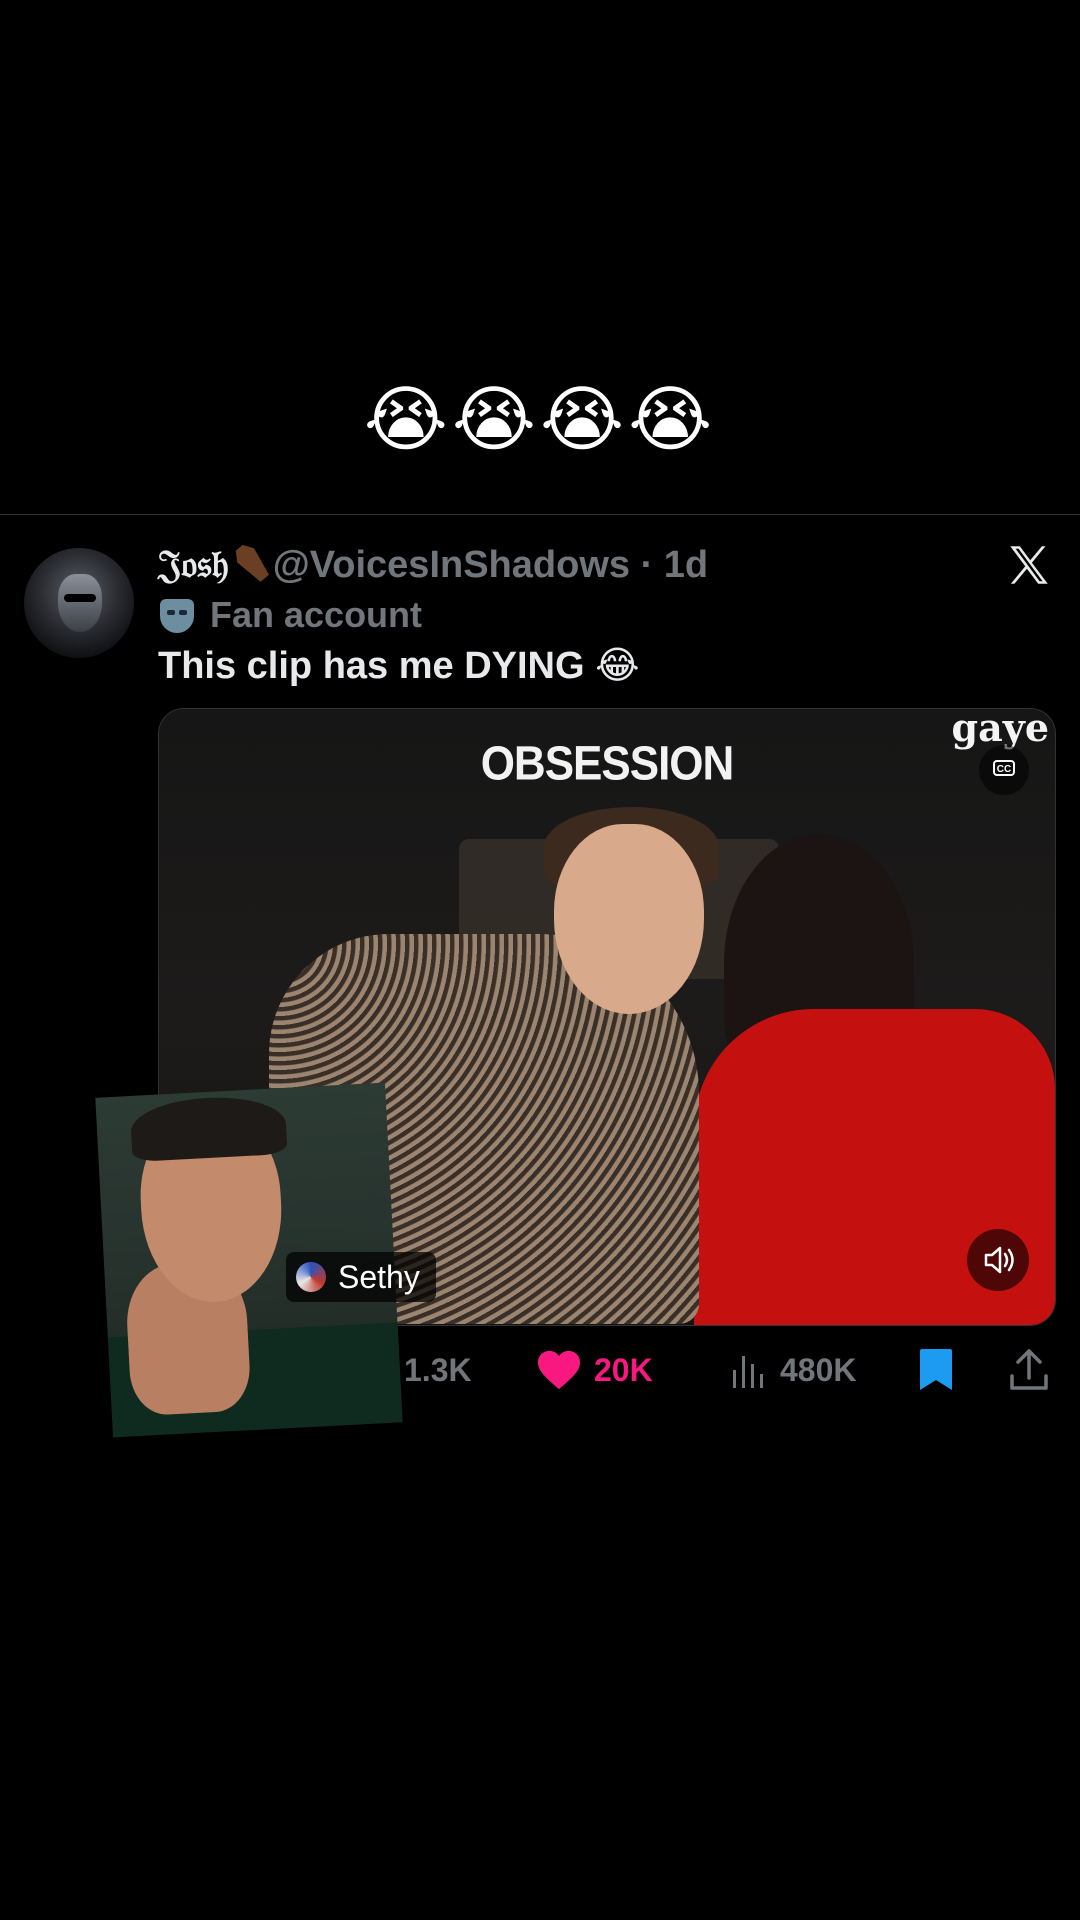 This screenshot has width=1080, height=1920. What do you see at coordinates (818, 1369) in the screenshot?
I see `view-count: 480K` at bounding box center [818, 1369].